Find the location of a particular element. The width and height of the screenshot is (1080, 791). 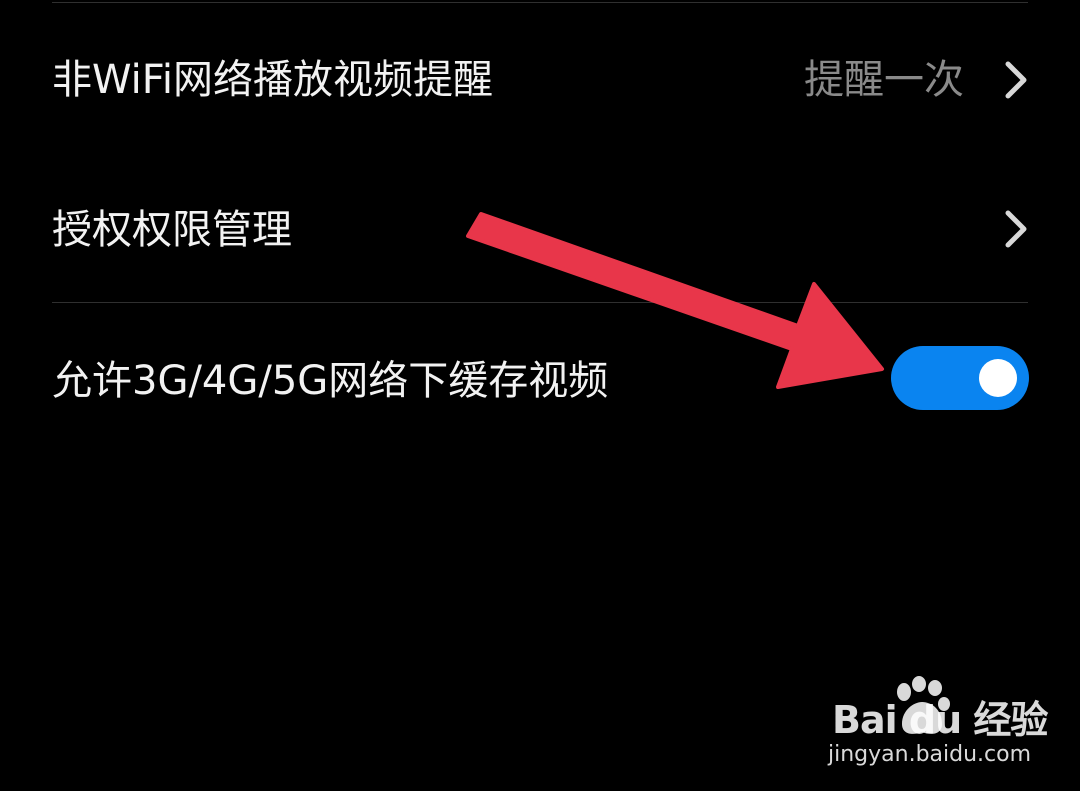

settings-item-label: 授权权限管理 is located at coordinates (172, 230).